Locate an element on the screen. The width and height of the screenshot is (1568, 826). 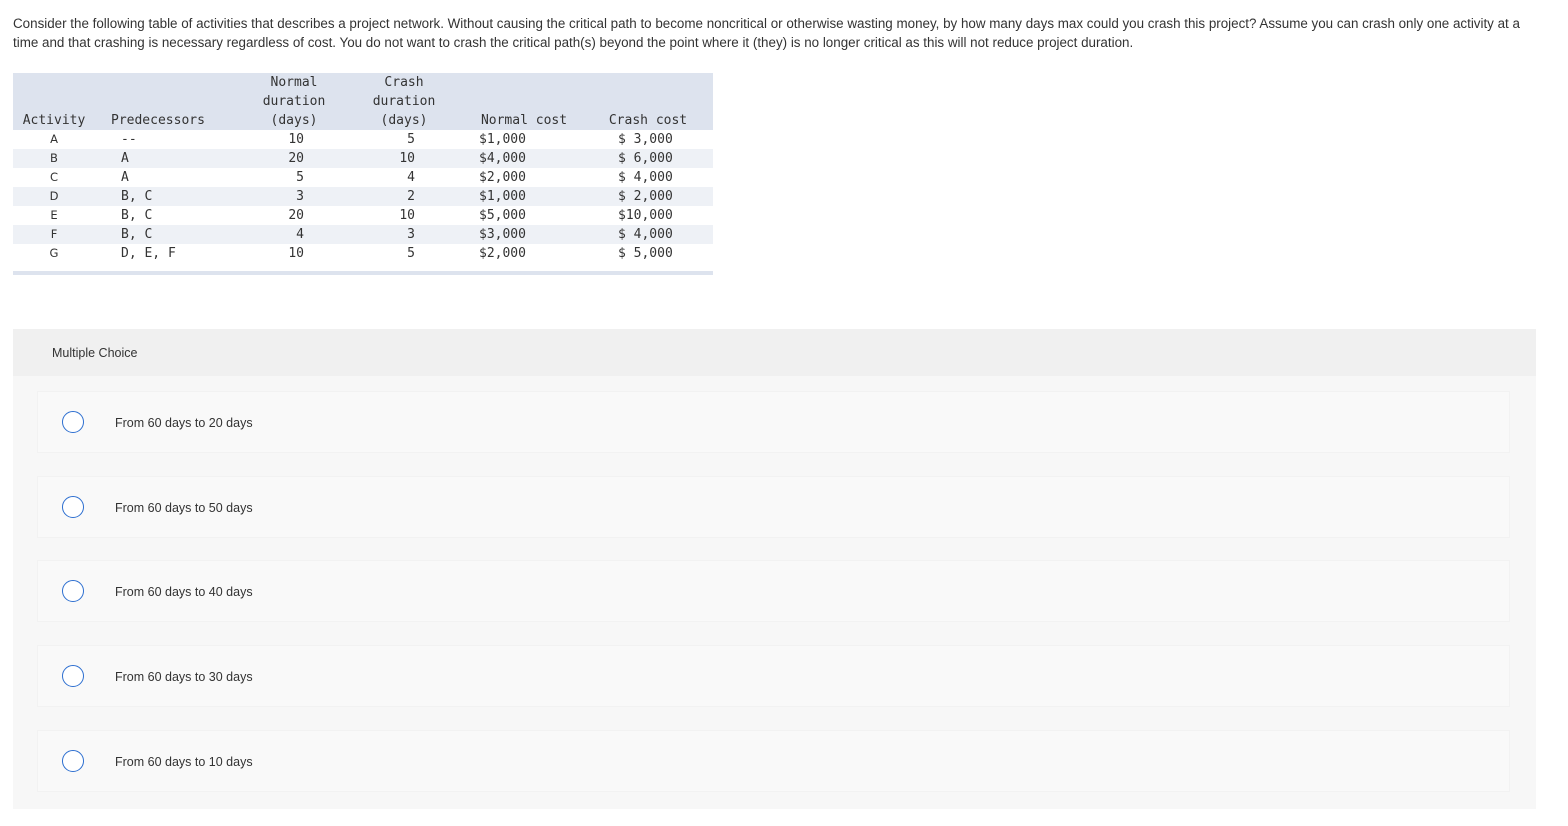
cell-crash-cost: $10,000 is located at coordinates (645, 215).